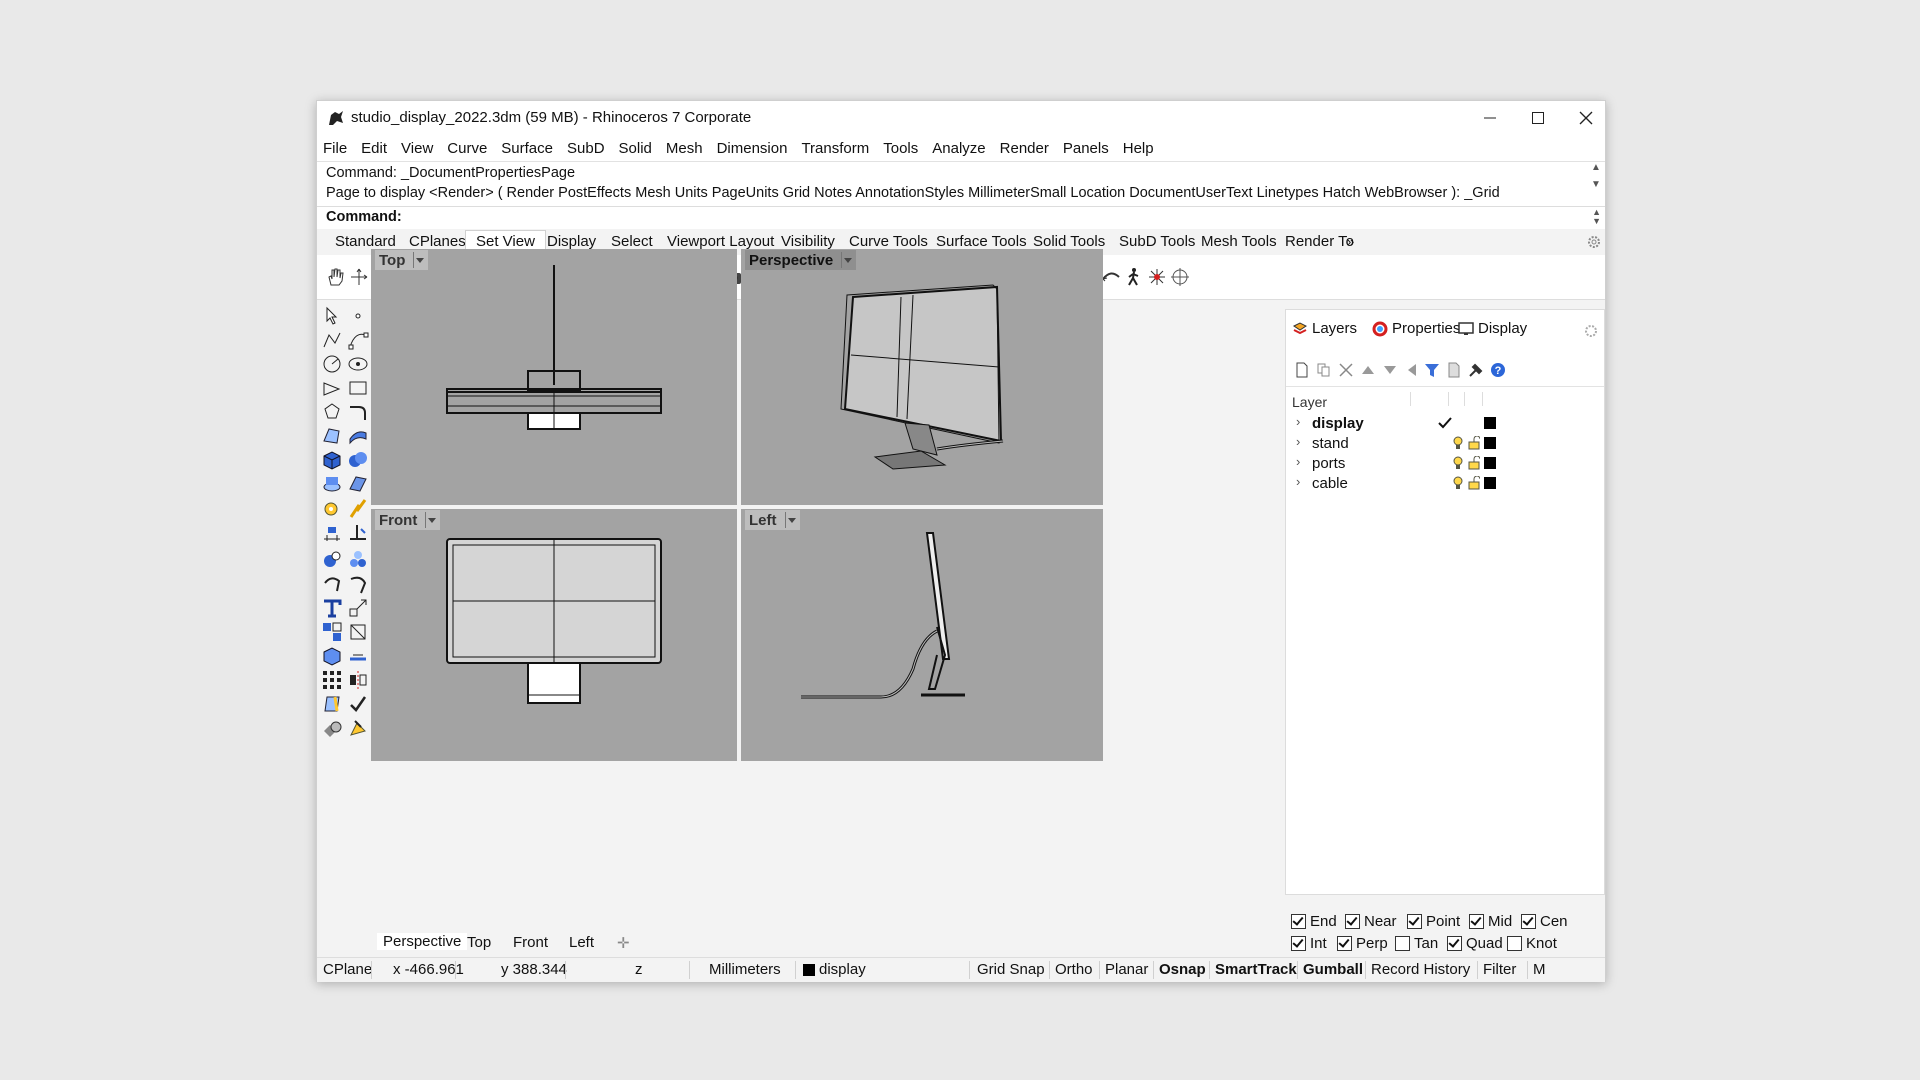 Image resolution: width=1920 pixels, height=1080 pixels. I want to click on menu-dimension: Dimension, so click(752, 148).